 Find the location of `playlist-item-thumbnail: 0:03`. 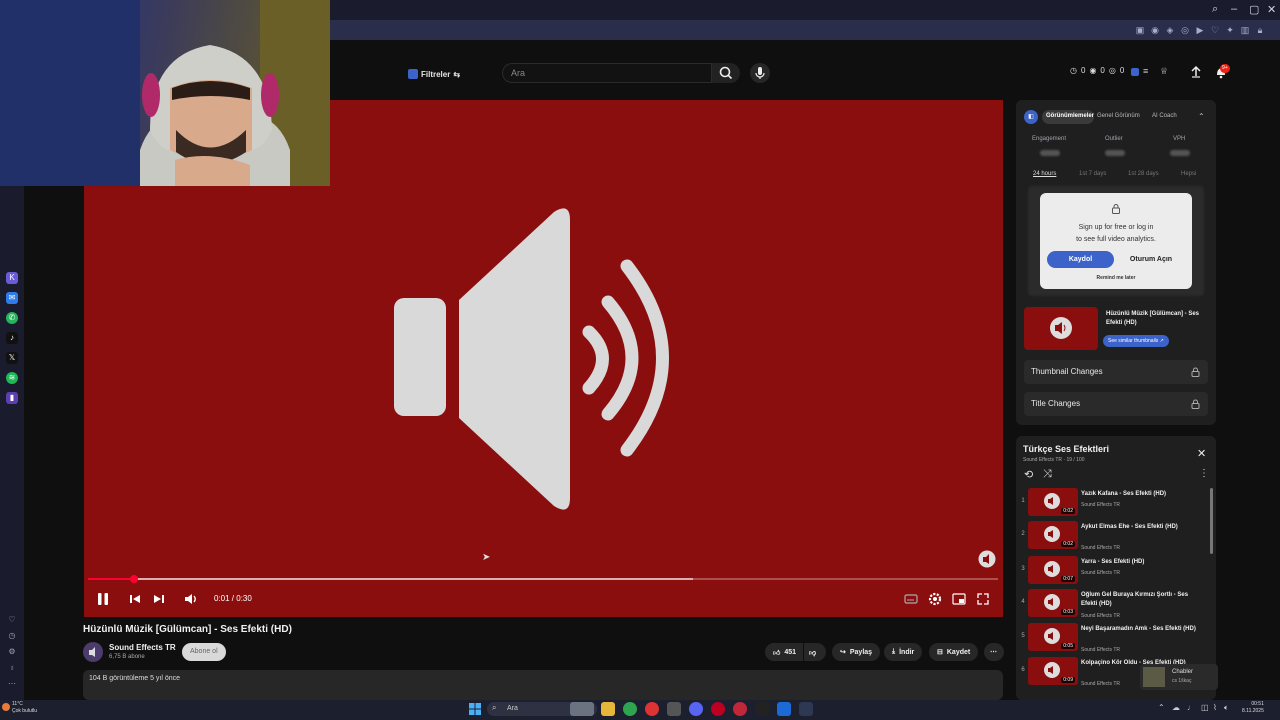

playlist-item-thumbnail: 0:03 is located at coordinates (1053, 603).